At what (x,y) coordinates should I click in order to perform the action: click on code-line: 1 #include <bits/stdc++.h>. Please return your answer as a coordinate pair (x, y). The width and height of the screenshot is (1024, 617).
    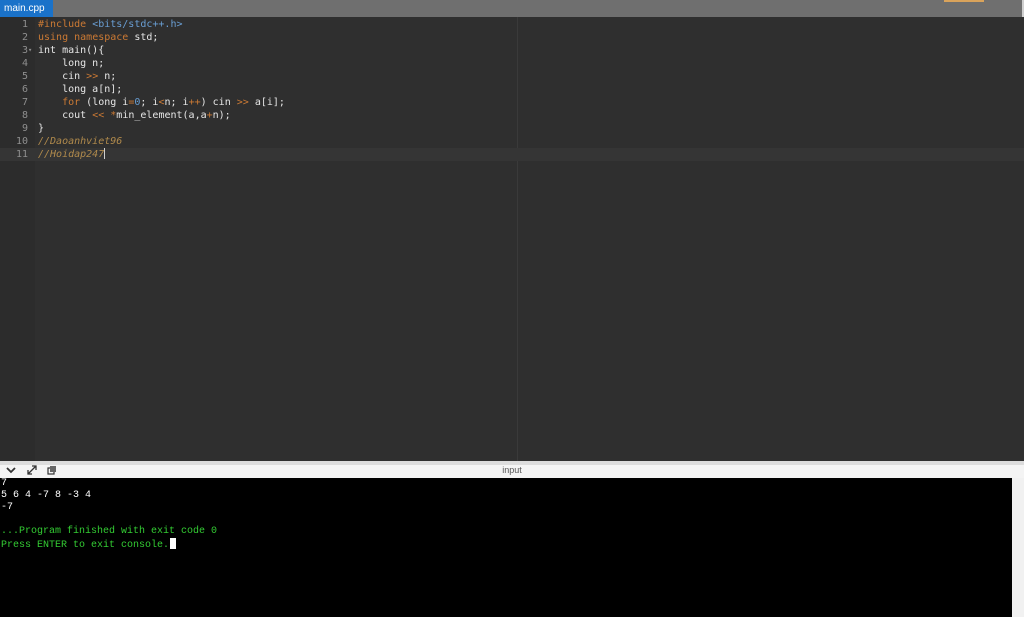
    Looking at the image, I should click on (512, 24).